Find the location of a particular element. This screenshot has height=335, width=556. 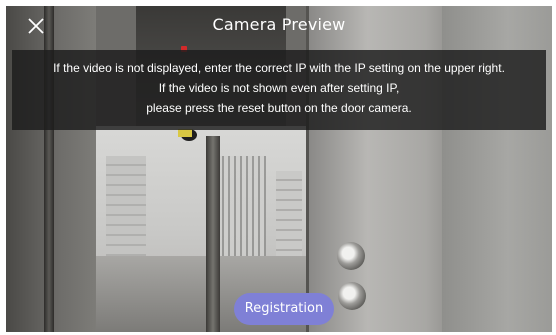

video-sign is located at coordinates (185, 133).